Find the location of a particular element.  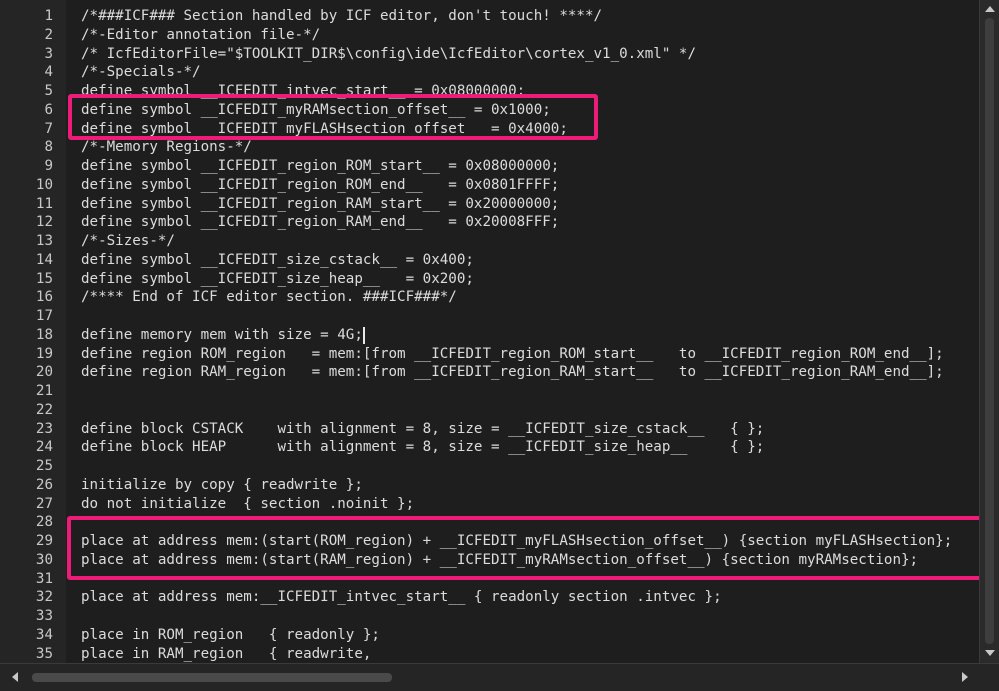

code-line: /*-Specials-*/ is located at coordinates (141, 72).